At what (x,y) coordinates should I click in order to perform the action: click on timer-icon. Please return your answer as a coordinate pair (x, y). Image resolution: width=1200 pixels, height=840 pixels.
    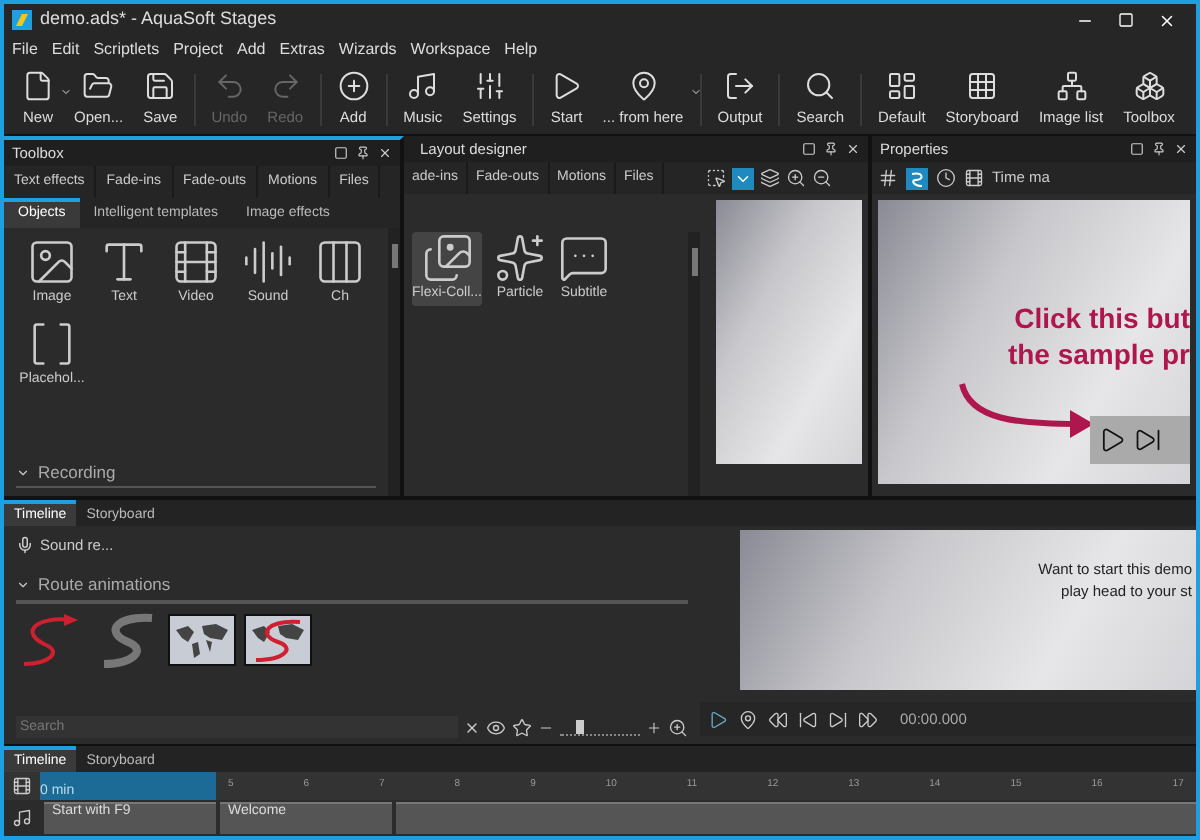
    Looking at the image, I should click on (946, 178).